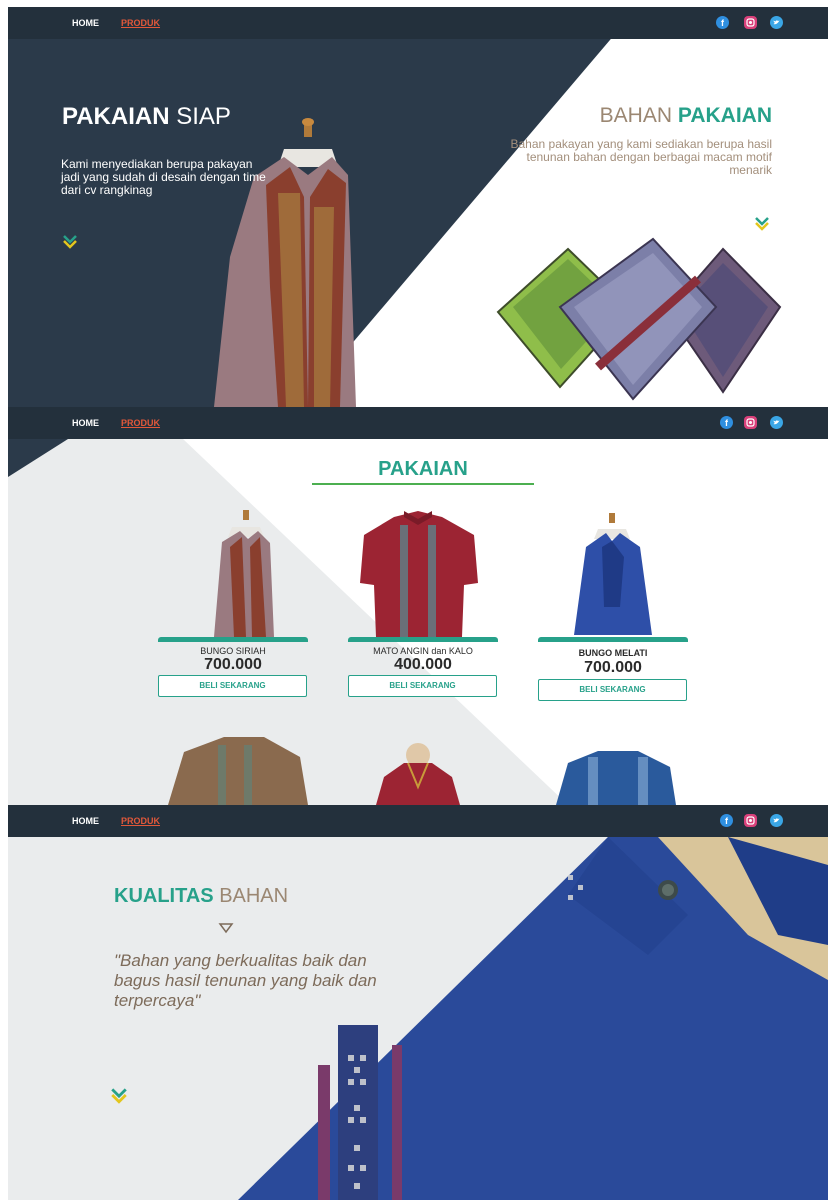 The image size is (828, 1200). I want to click on quality-title-light: BAHAN, so click(254, 896).